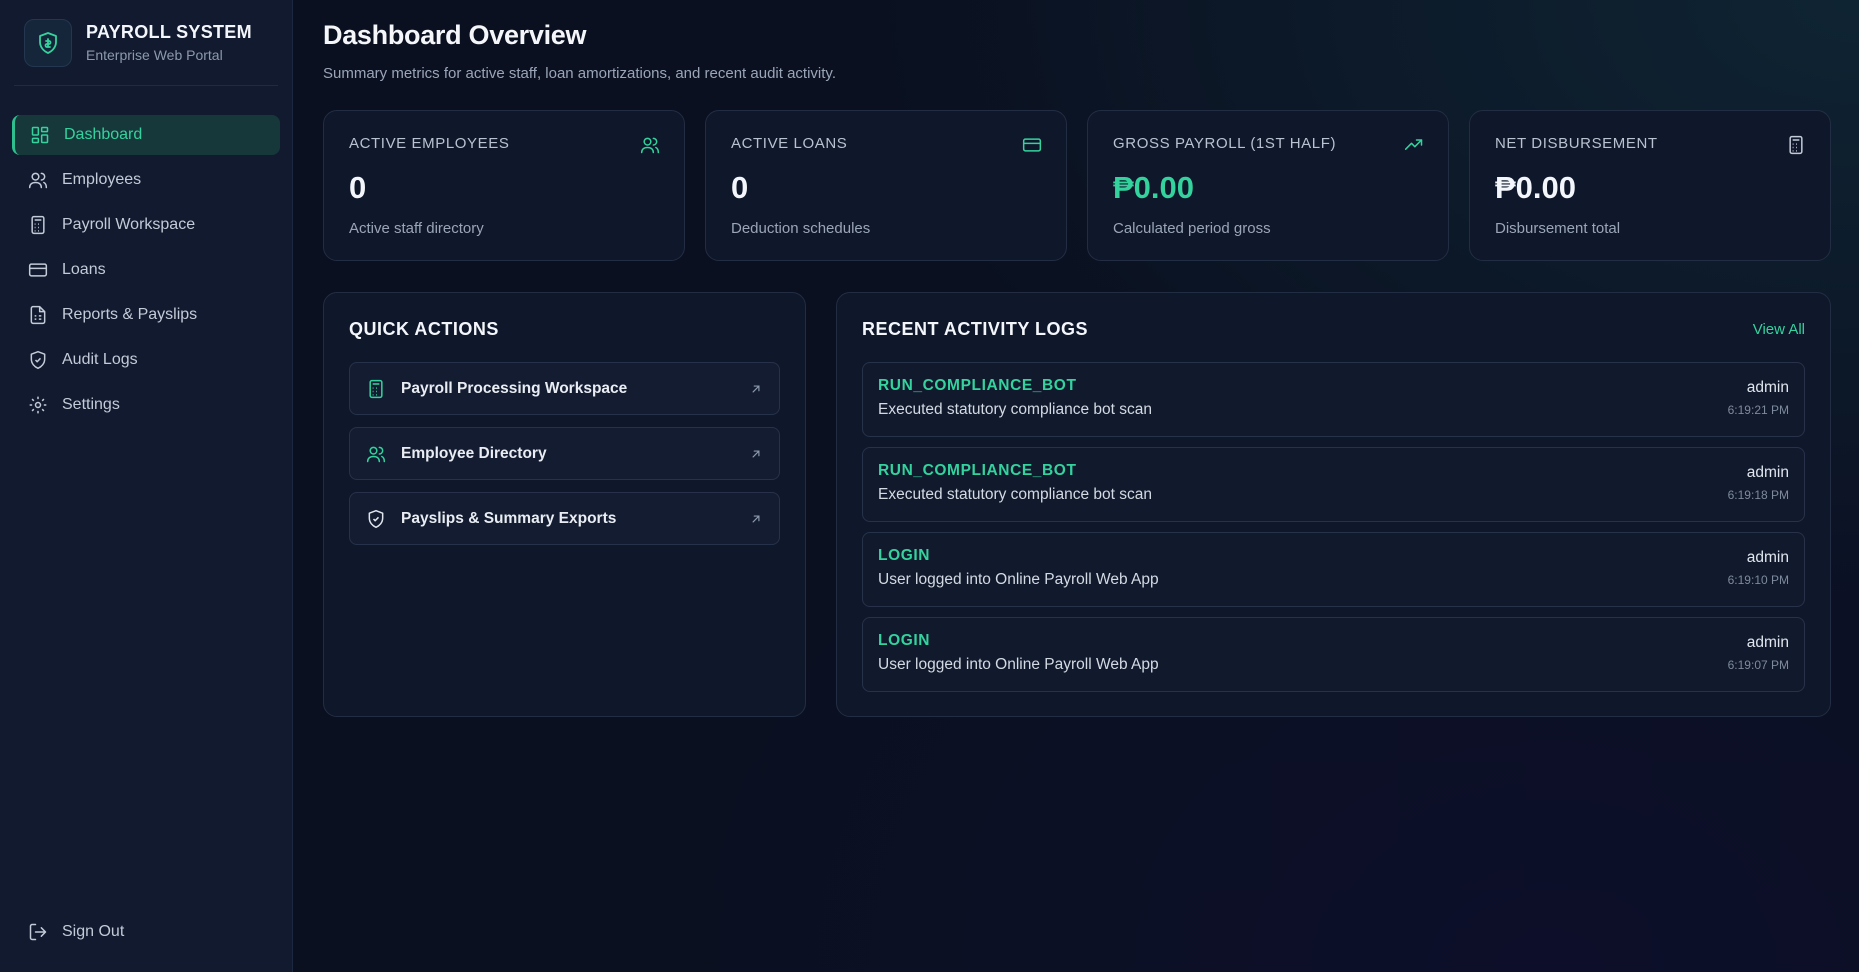 This screenshot has width=1859, height=972. Describe the element at coordinates (100, 359) in the screenshot. I see `sidebar-item-label: Audit Logs` at that location.